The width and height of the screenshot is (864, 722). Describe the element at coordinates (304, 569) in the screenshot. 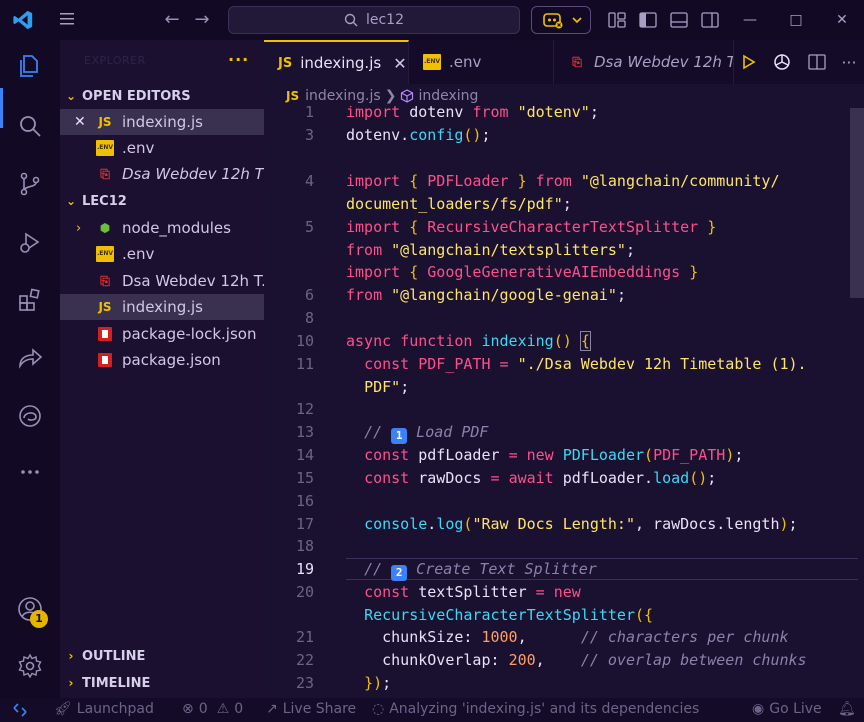

I see `line-number-current: 19` at that location.